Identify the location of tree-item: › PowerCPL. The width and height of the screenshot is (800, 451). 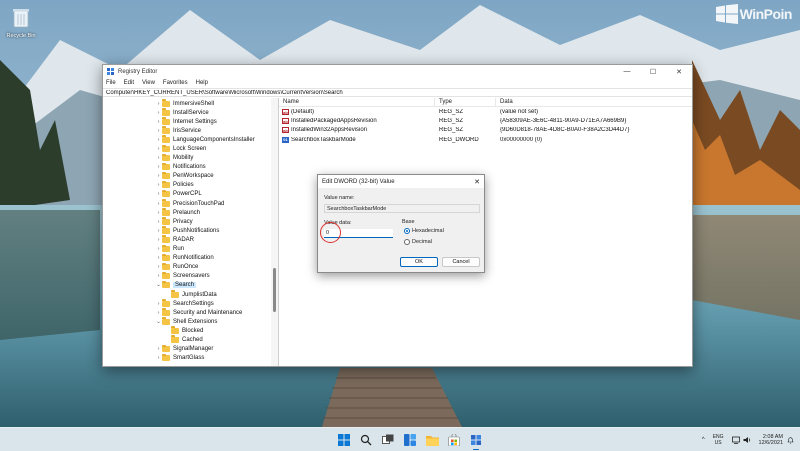
(187, 194).